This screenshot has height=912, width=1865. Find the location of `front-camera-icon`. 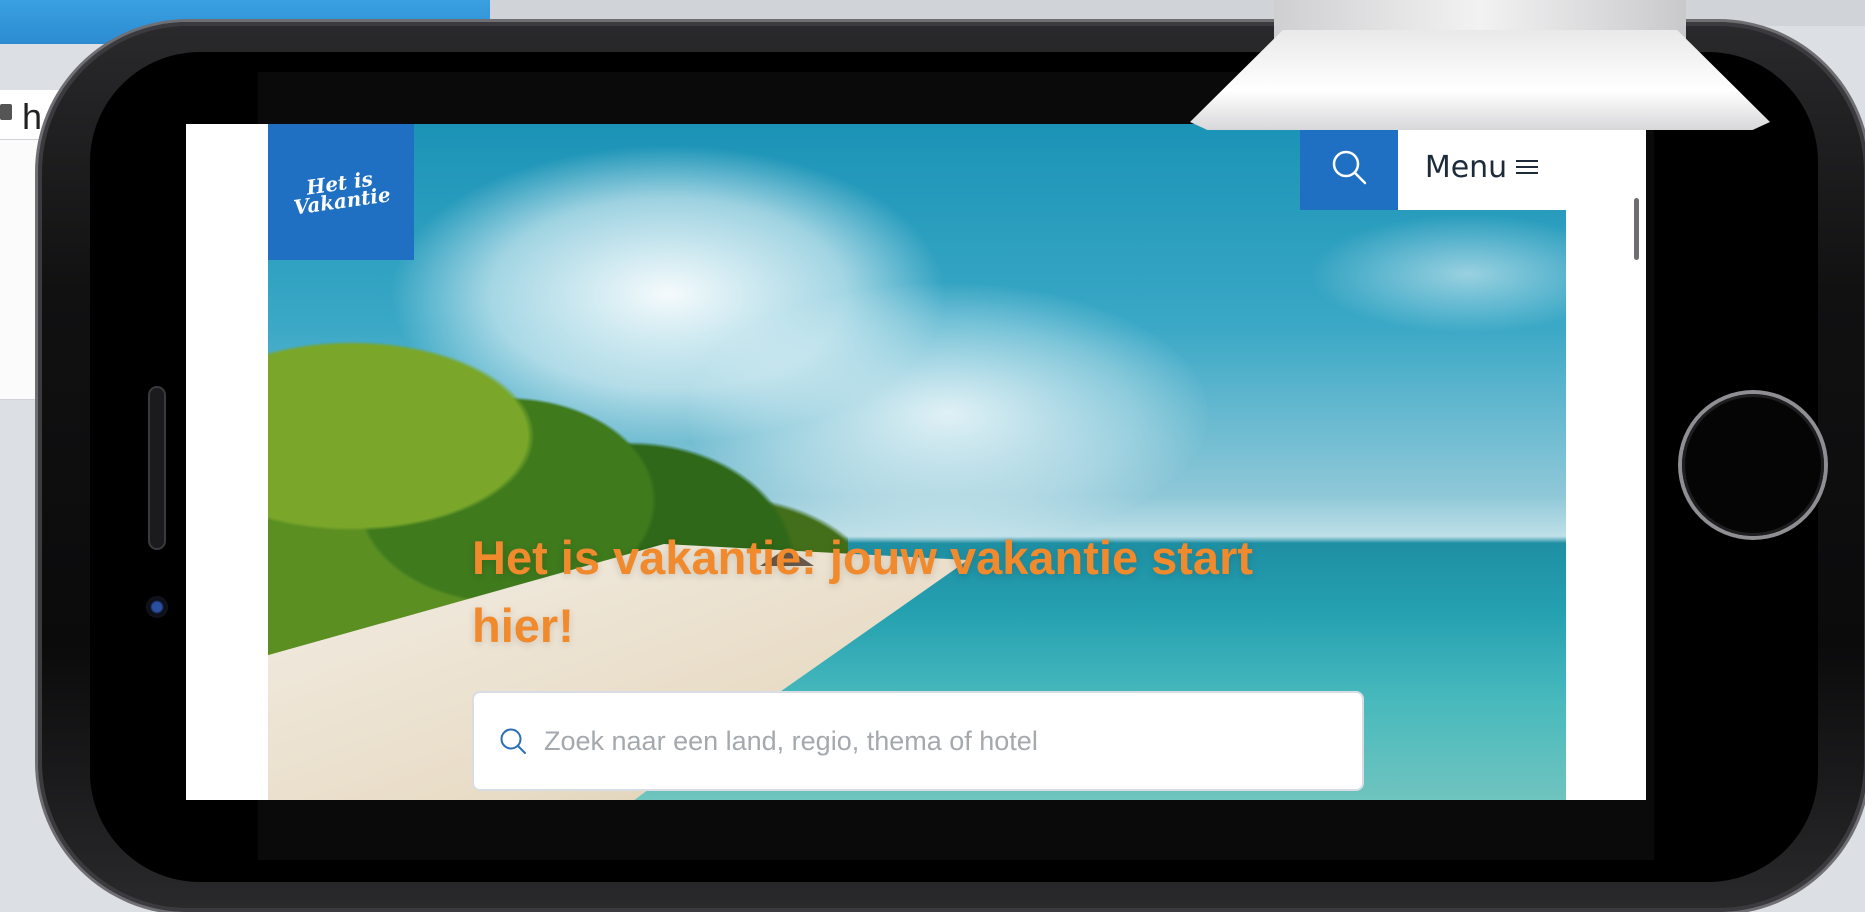

front-camera-icon is located at coordinates (157, 607).